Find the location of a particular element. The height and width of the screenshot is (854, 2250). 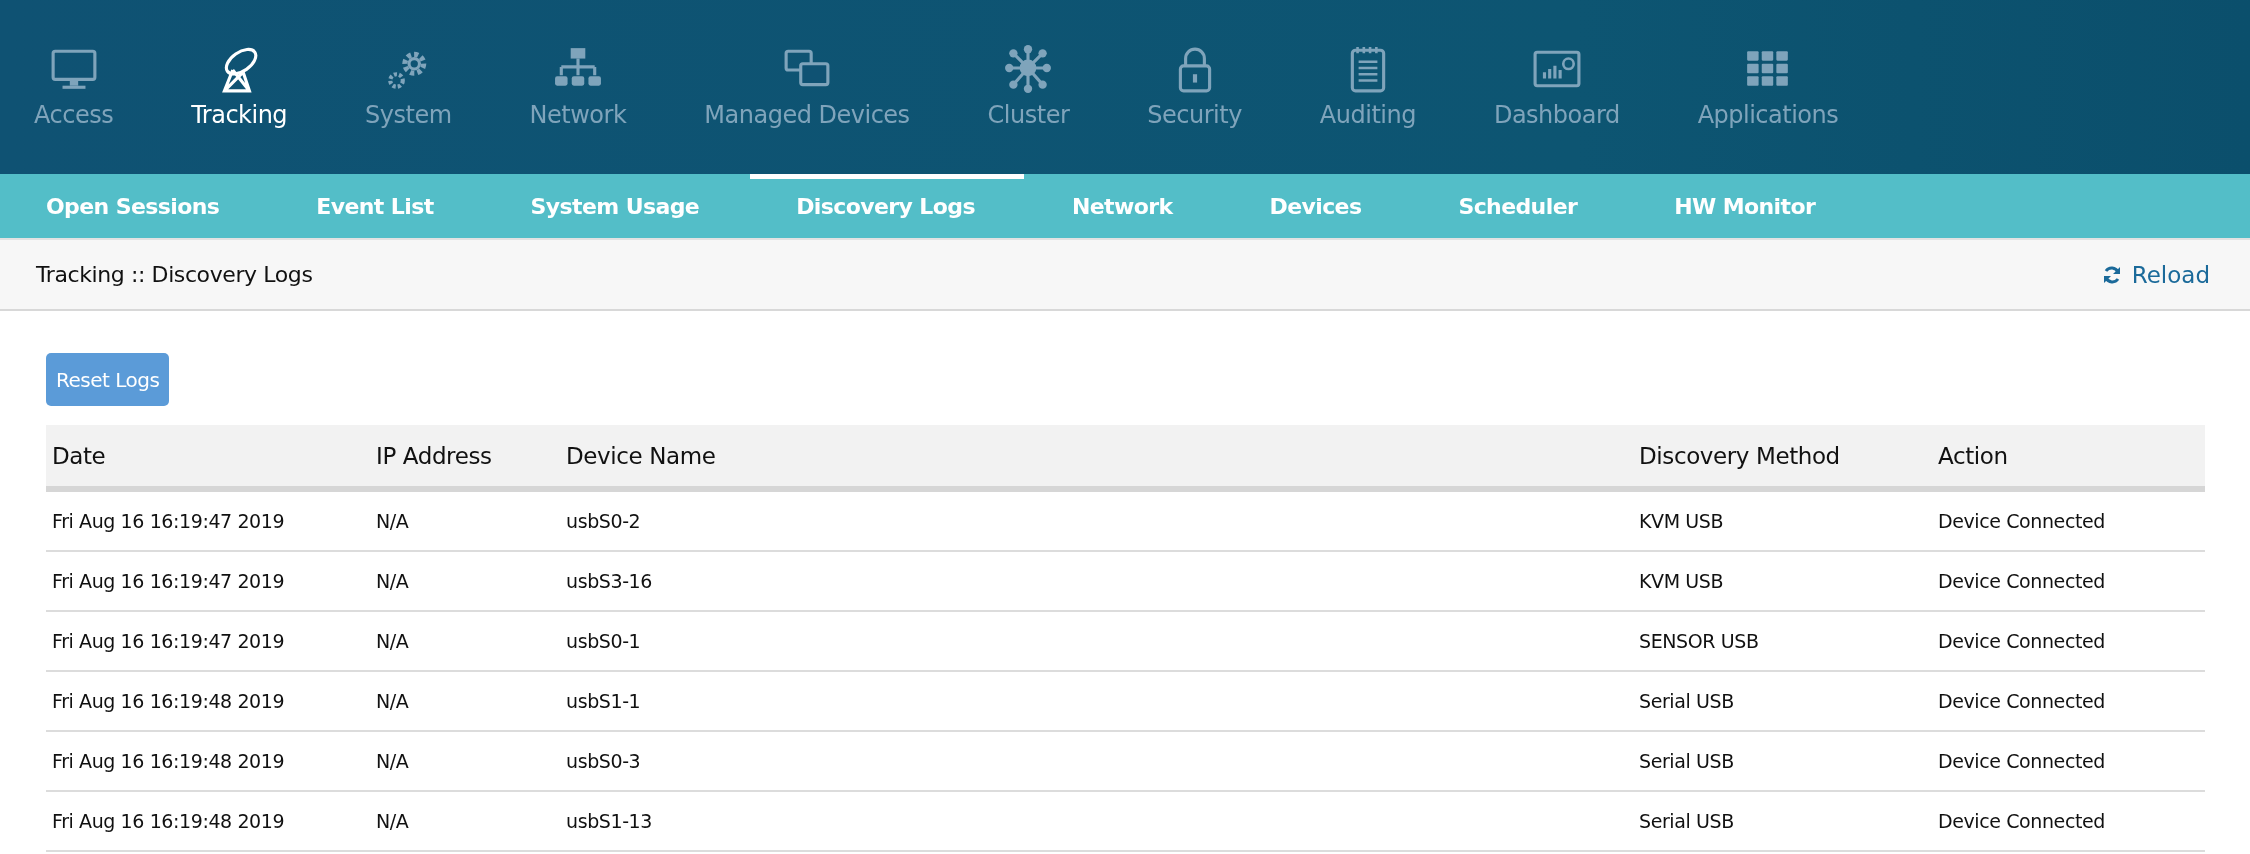

nav-item: System is located at coordinates (408, 87).